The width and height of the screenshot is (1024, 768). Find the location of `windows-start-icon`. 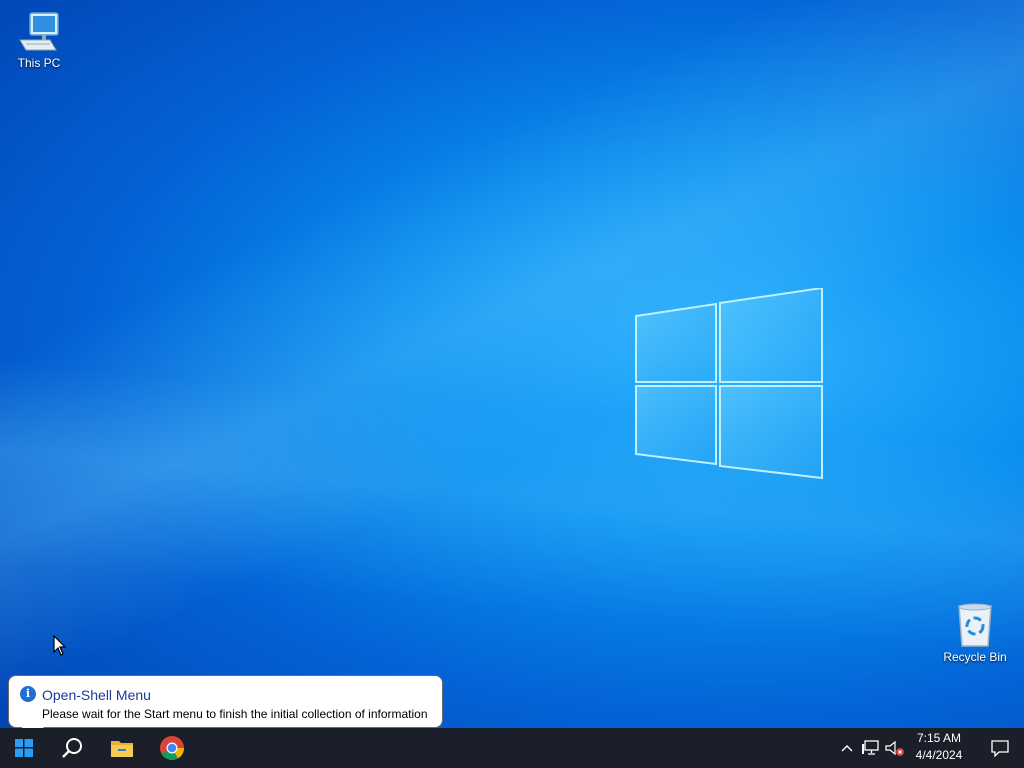

windows-start-icon is located at coordinates (24, 748).